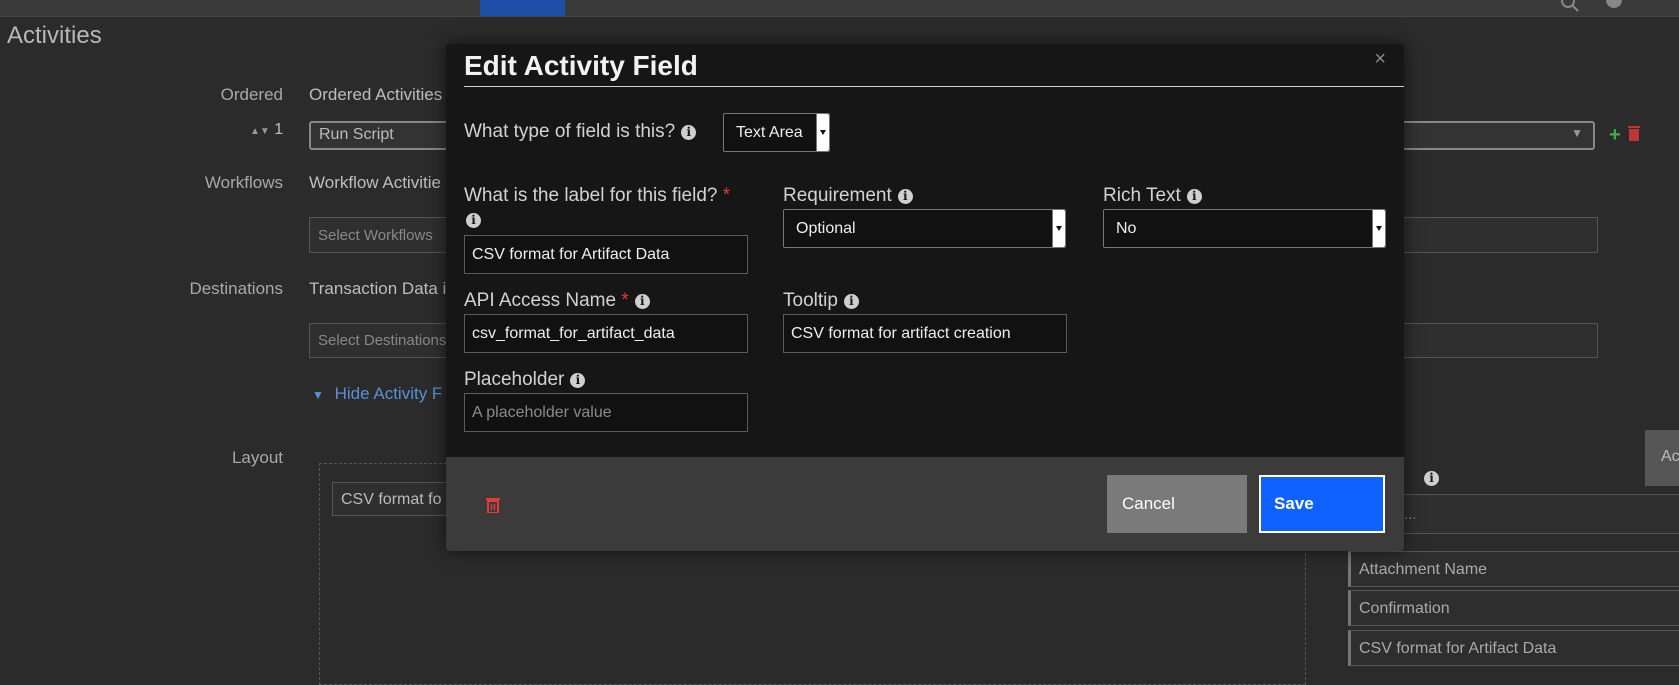  Describe the element at coordinates (279, 129) in the screenshot. I see `order-number: 1` at that location.